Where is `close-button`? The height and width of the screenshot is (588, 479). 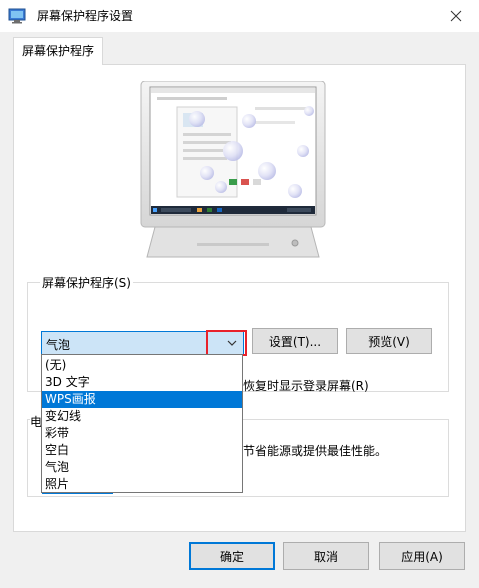 close-button is located at coordinates (456, 16).